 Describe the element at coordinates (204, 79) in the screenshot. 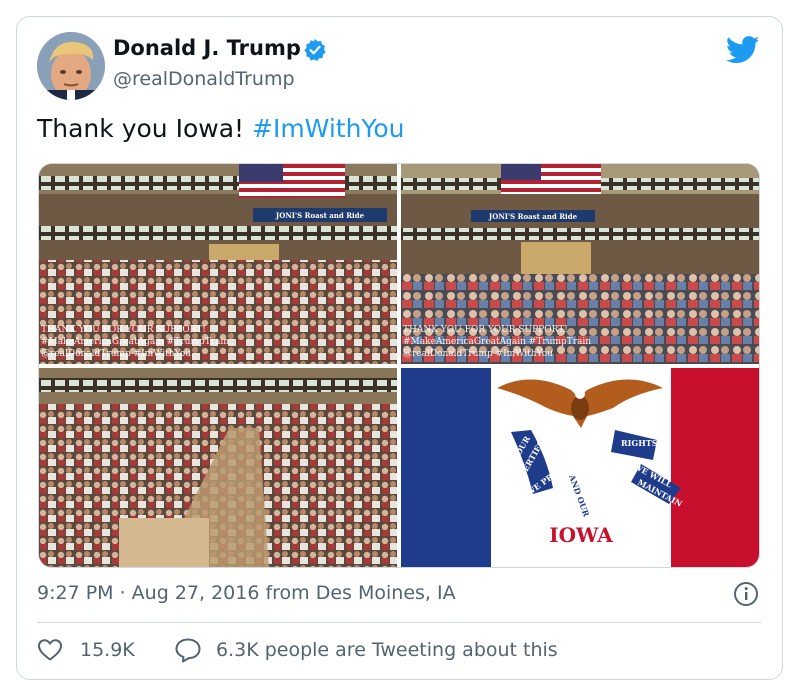

I see `author-handle: @realDonaldTrump` at that location.